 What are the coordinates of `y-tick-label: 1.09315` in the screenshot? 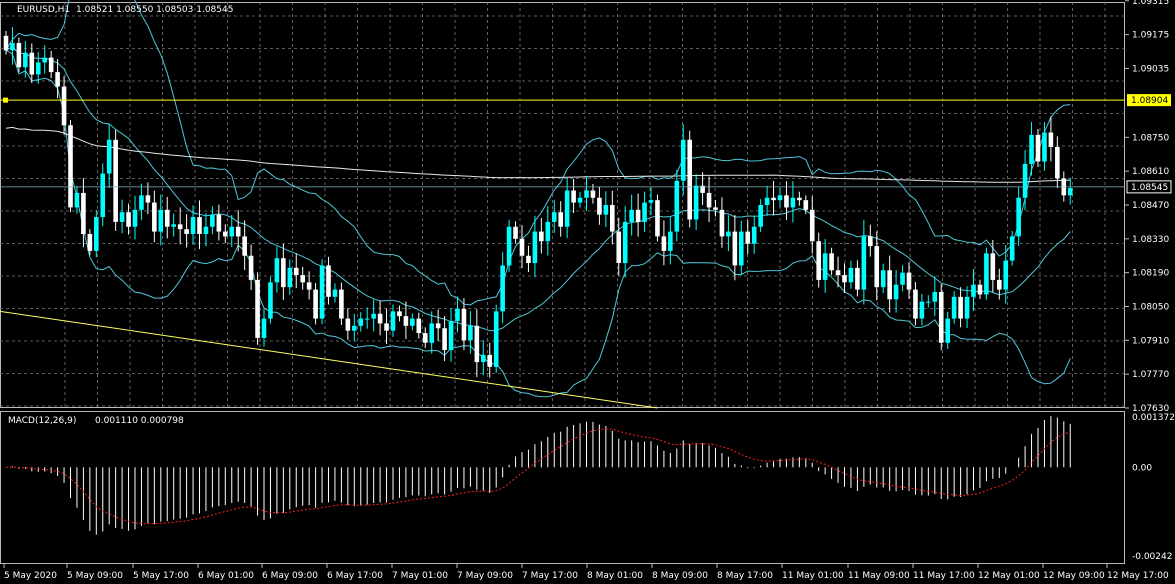 It's located at (1150, 3).